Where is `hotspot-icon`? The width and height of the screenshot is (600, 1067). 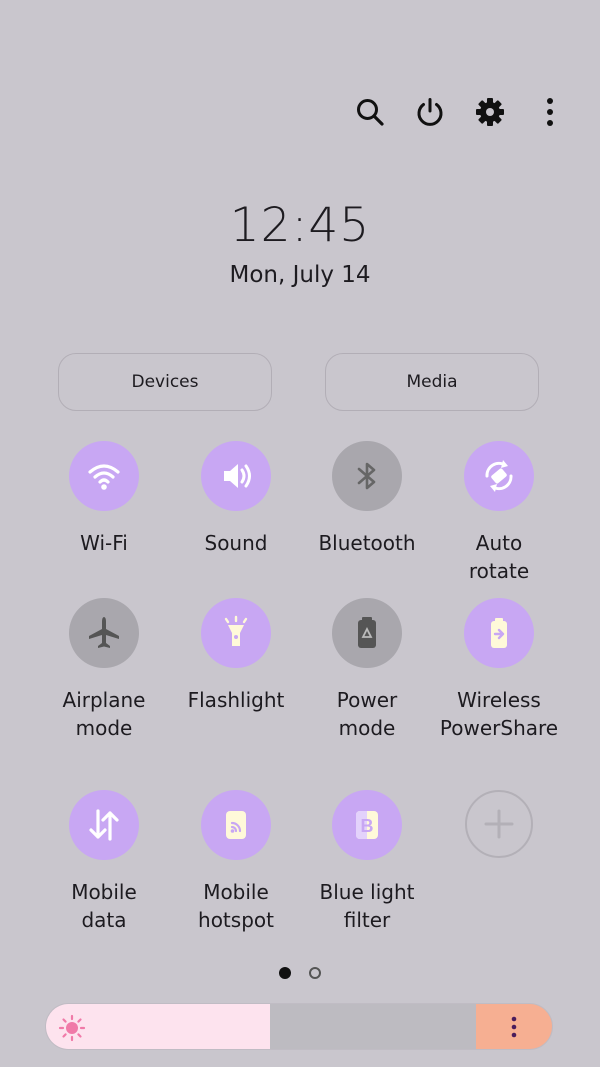 hotspot-icon is located at coordinates (236, 825).